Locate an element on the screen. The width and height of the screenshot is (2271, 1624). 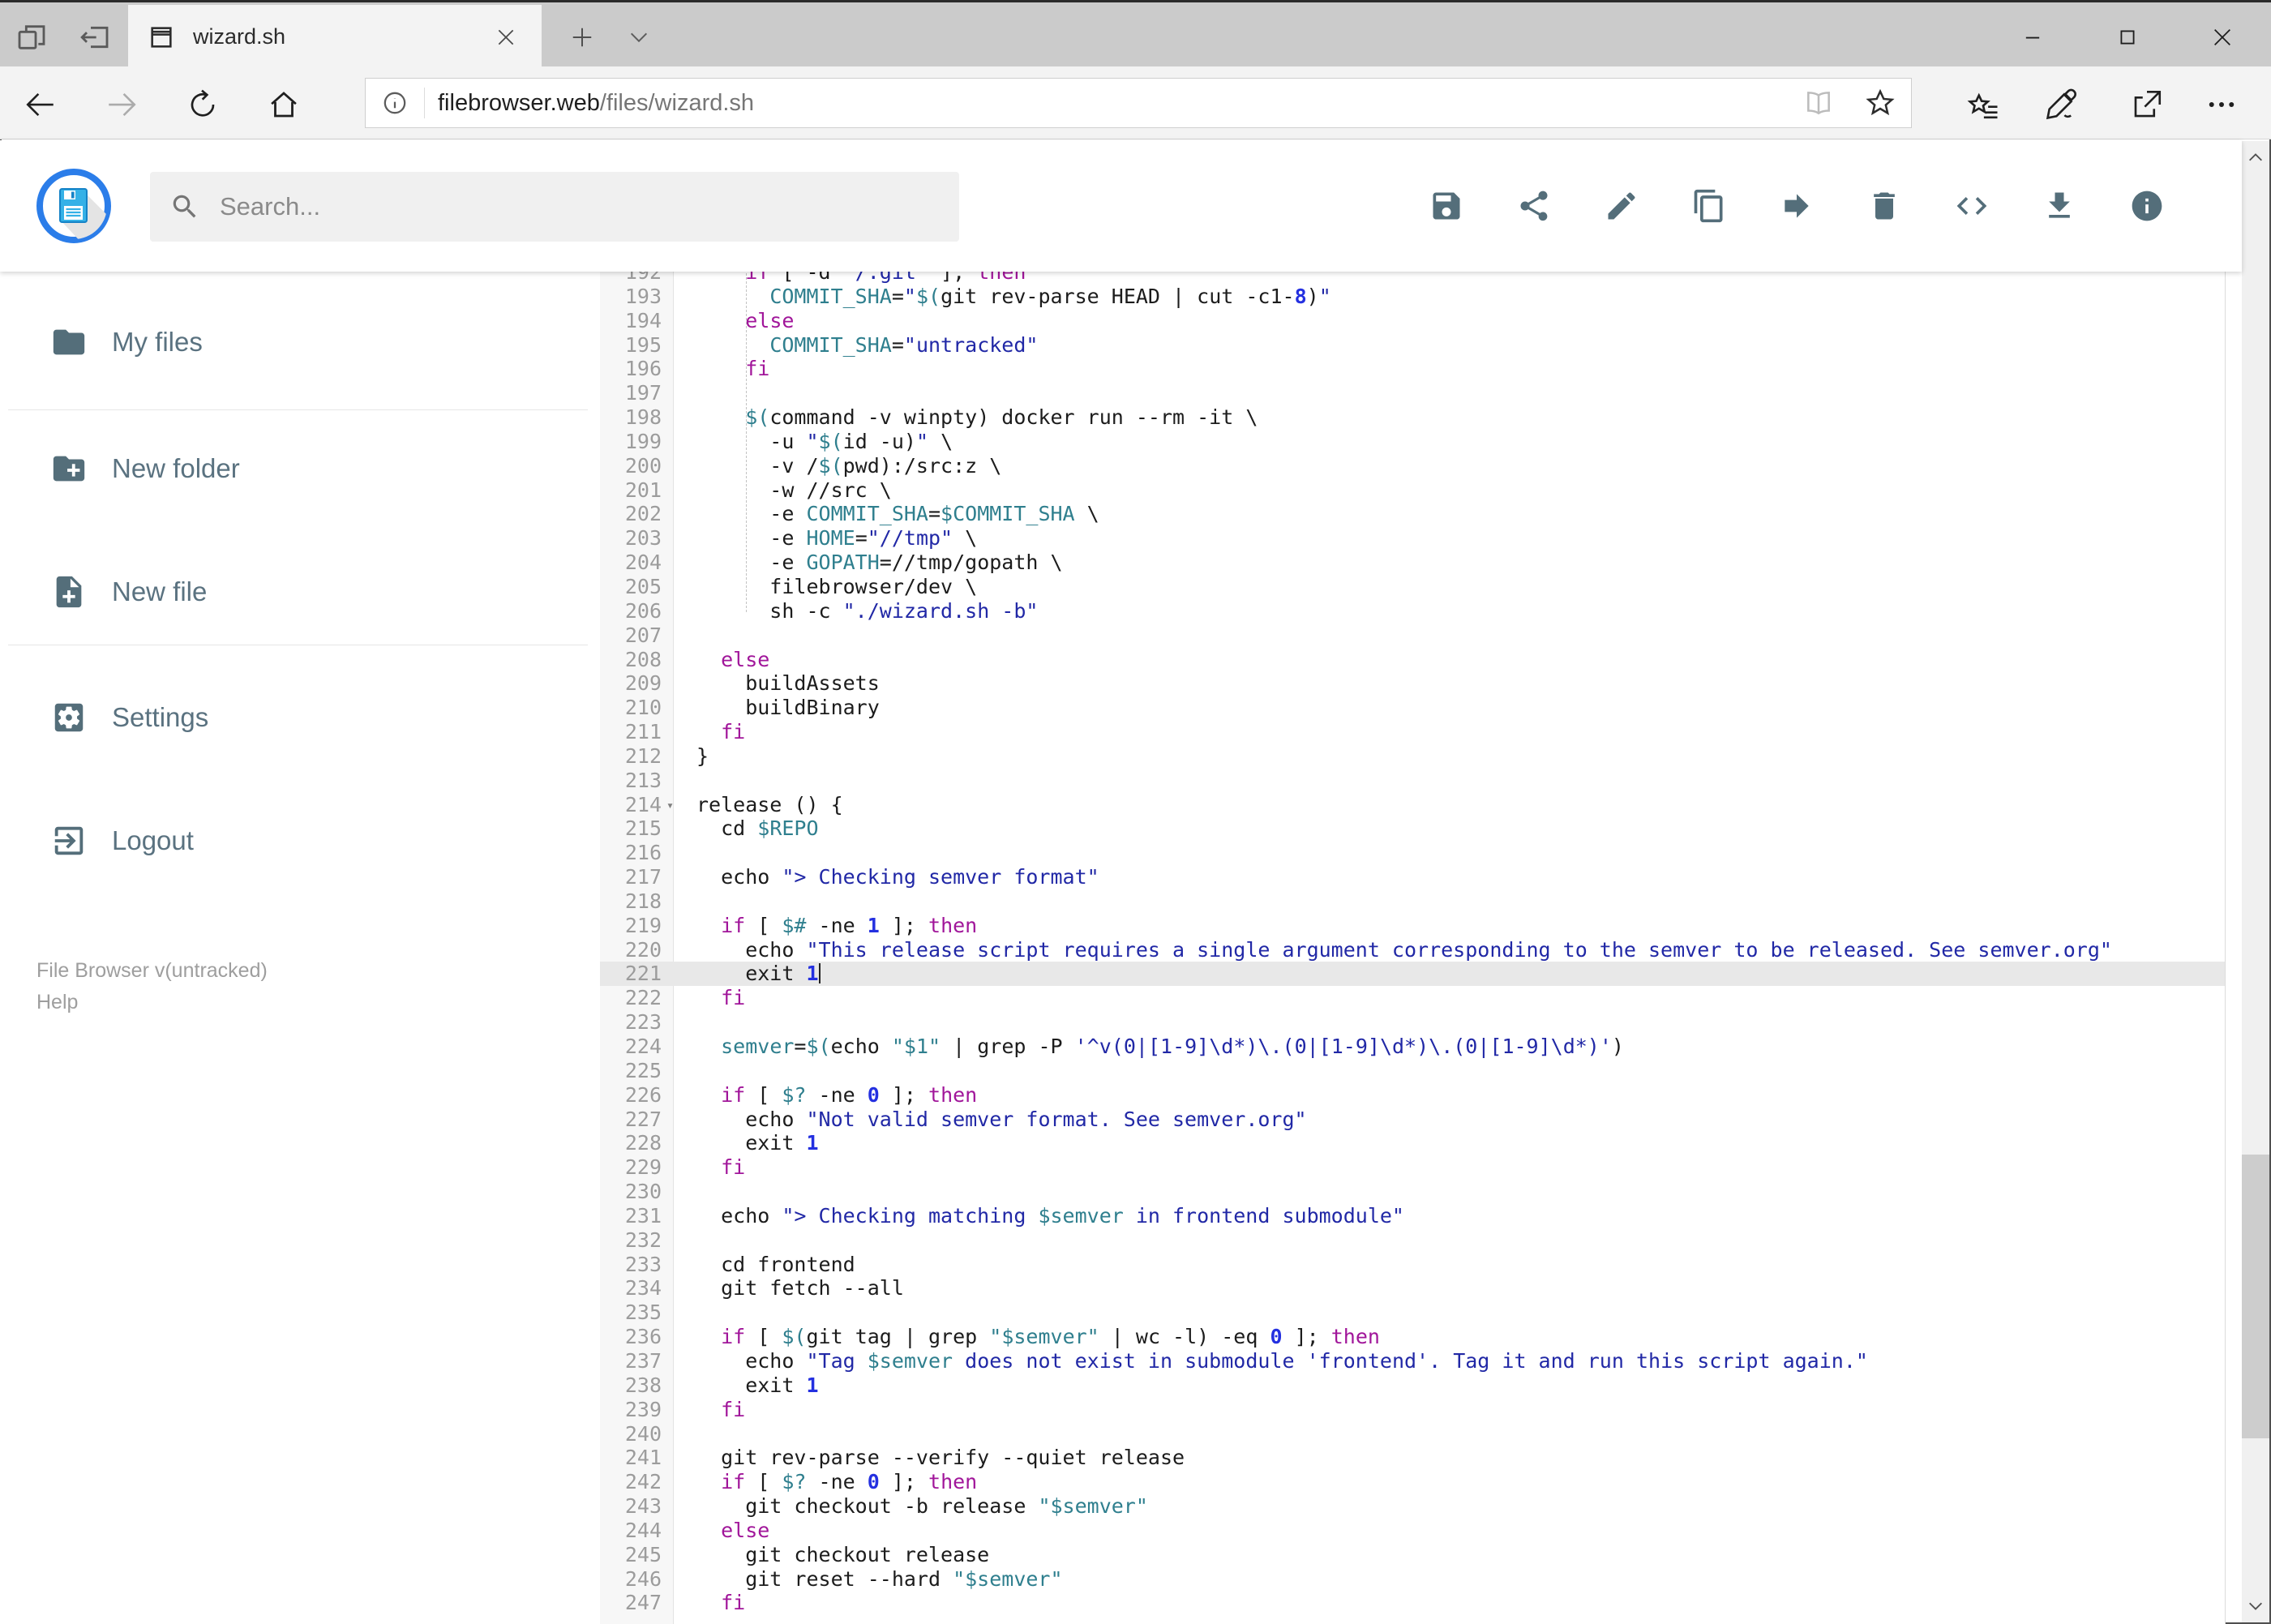
line-number: 226 is located at coordinates (636, 1096).